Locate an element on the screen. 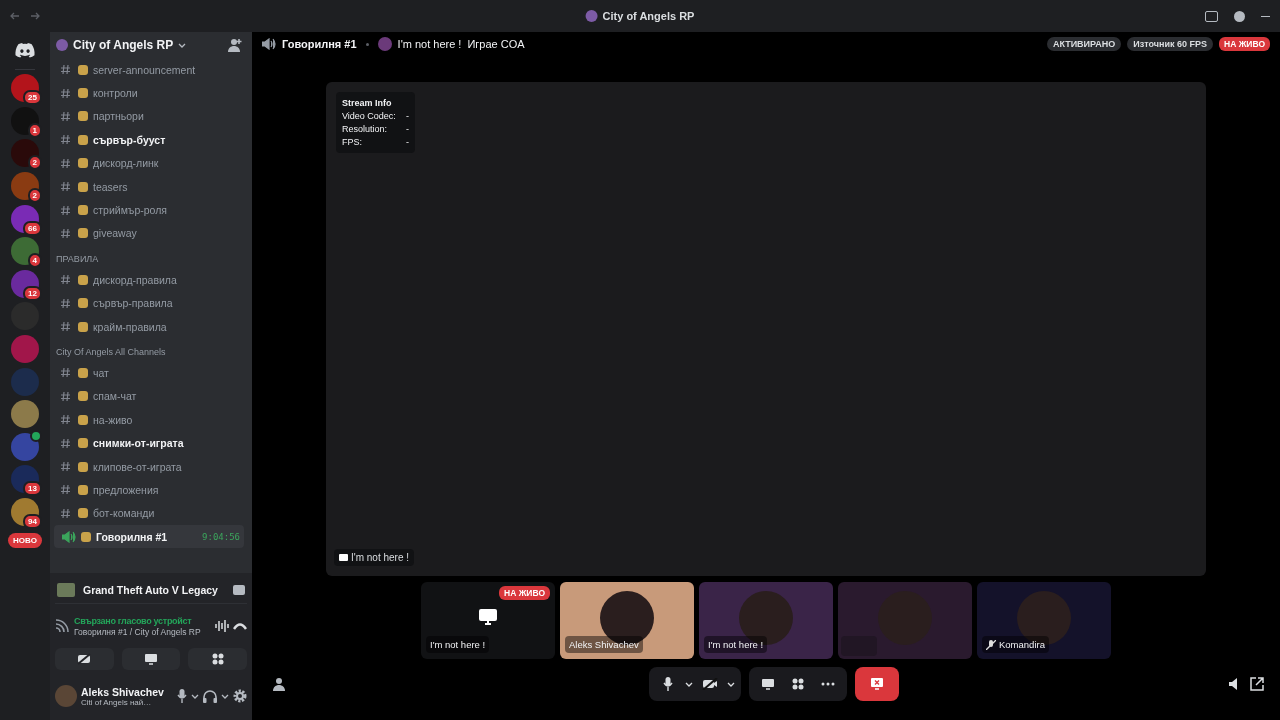 This screenshot has height=720, width=1280. disconnect-icon is located at coordinates (240, 626).